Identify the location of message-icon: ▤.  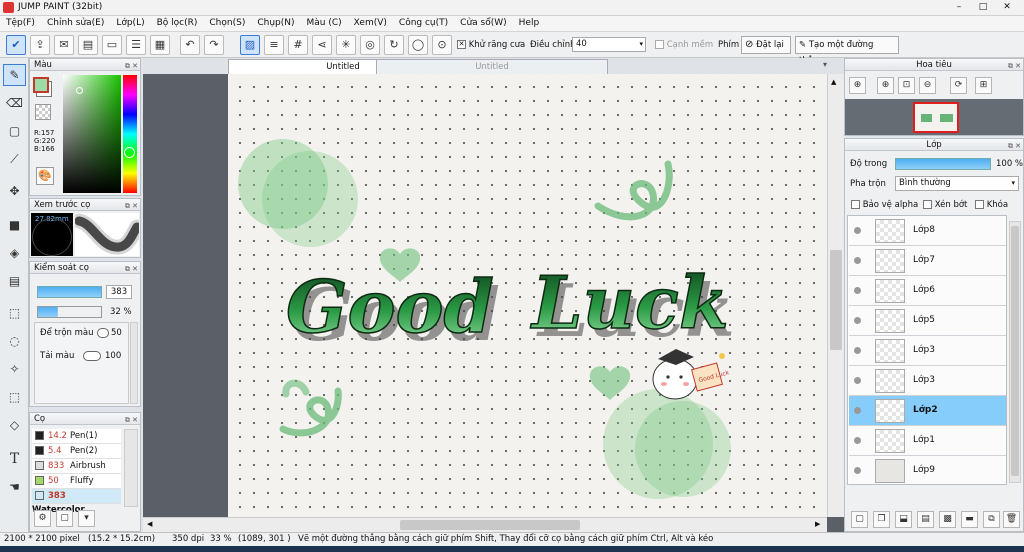
(88, 45).